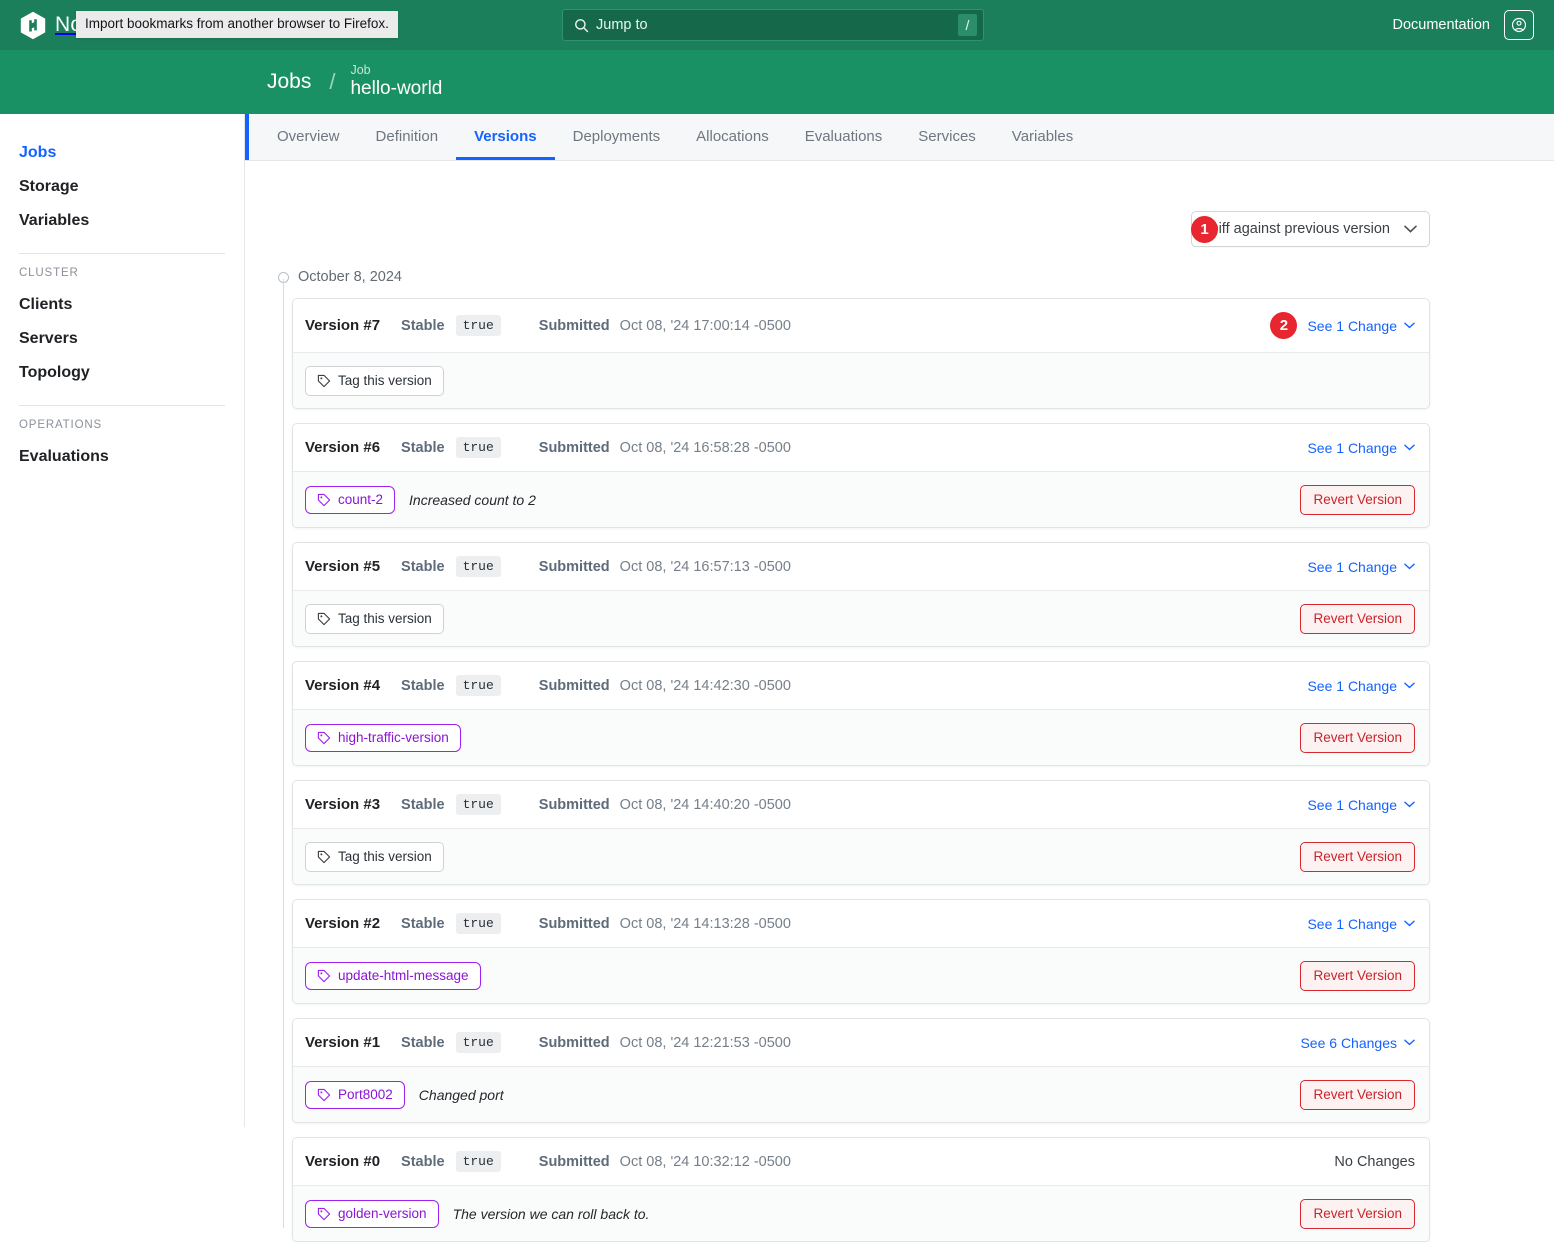 Image resolution: width=1554 pixels, height=1242 pixels. Describe the element at coordinates (122, 373) in the screenshot. I see `sidebar-item-topology: Topology` at that location.